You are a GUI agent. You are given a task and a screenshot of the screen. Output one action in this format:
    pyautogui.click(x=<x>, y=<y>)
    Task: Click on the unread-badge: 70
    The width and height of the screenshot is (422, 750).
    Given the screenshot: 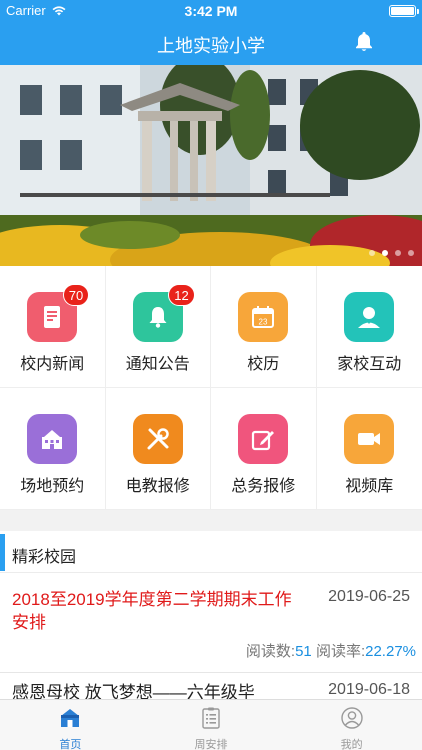 What is the action you would take?
    pyautogui.click(x=76, y=295)
    